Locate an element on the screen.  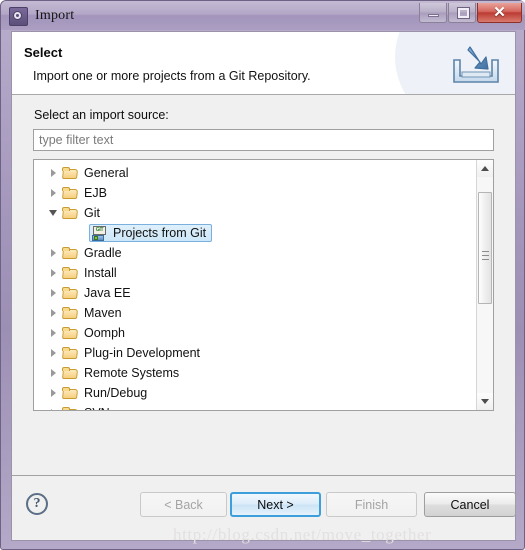
filter-input: type filter text is located at coordinates (263, 140).